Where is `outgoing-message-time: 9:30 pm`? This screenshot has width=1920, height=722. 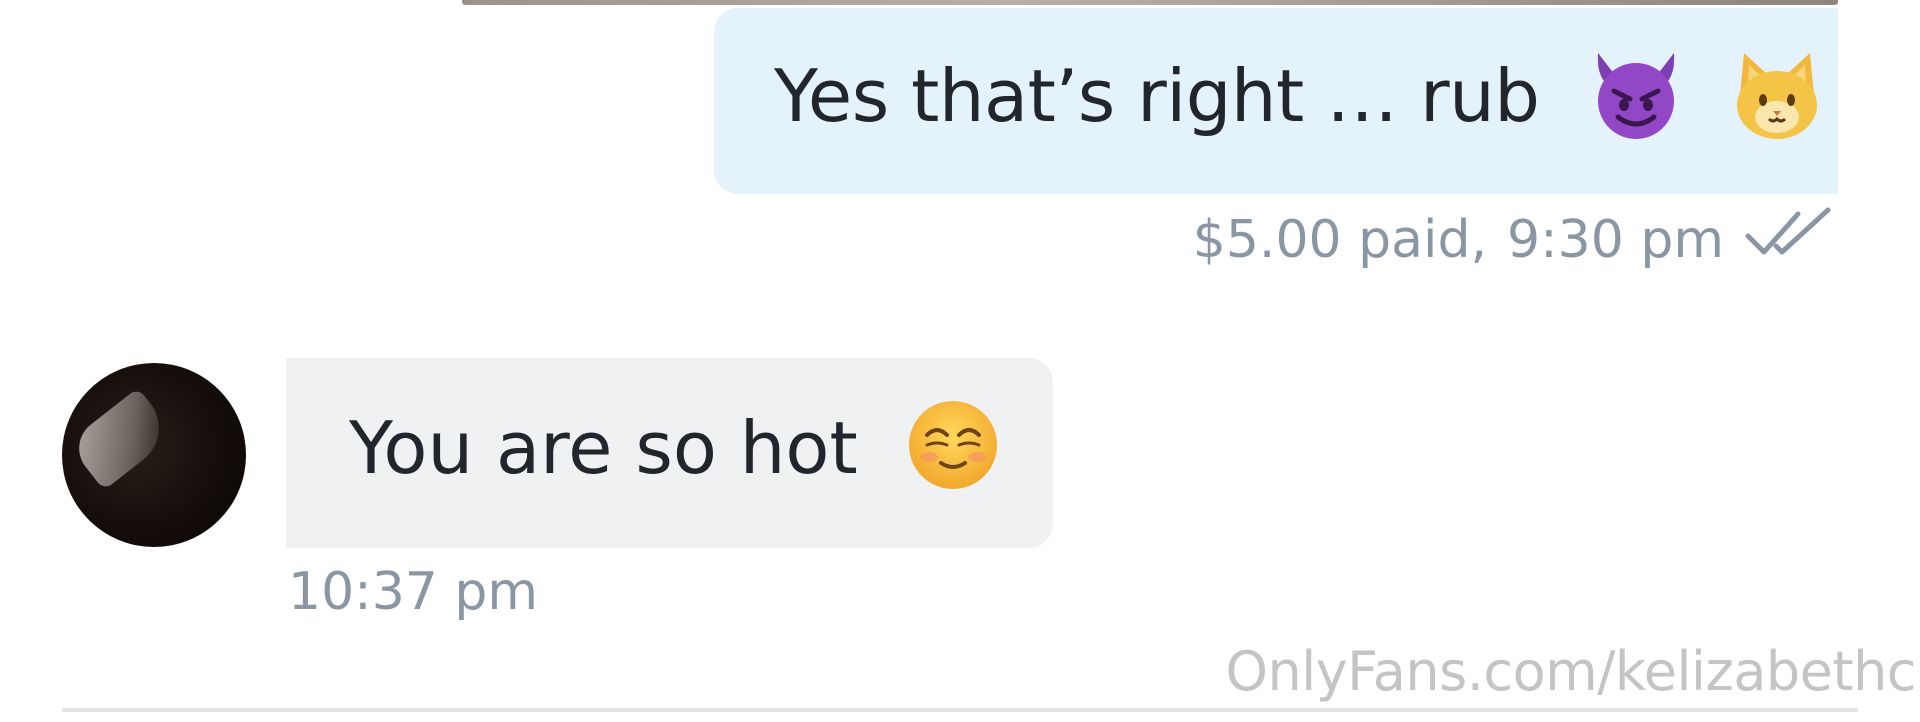 outgoing-message-time: 9:30 pm is located at coordinates (1615, 240).